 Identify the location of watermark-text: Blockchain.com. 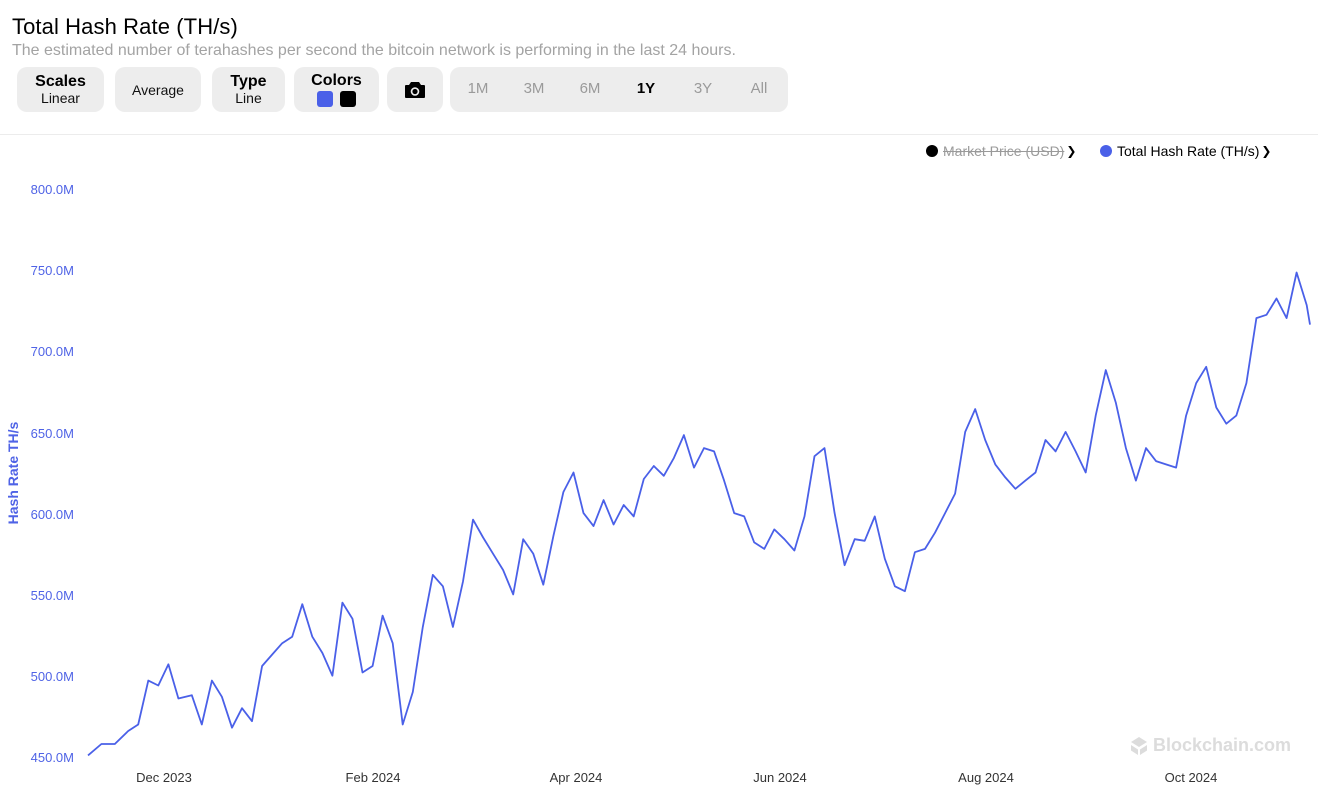
(1222, 745).